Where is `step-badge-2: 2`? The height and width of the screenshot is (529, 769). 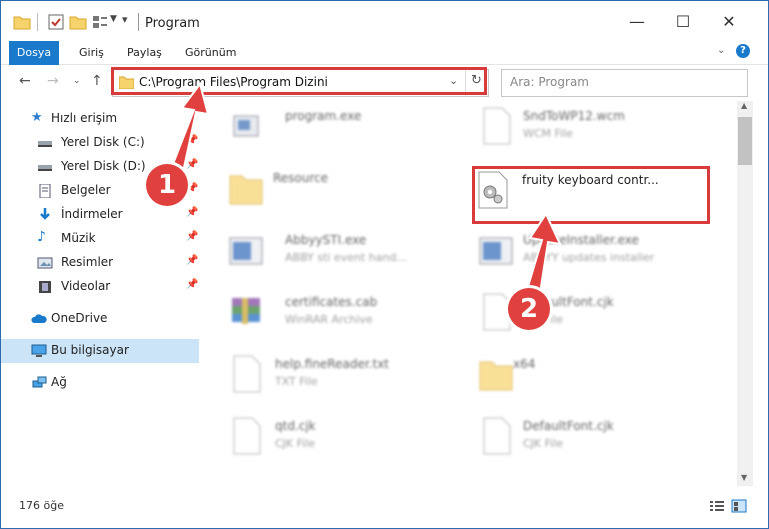
step-badge-2: 2 is located at coordinates (529, 309).